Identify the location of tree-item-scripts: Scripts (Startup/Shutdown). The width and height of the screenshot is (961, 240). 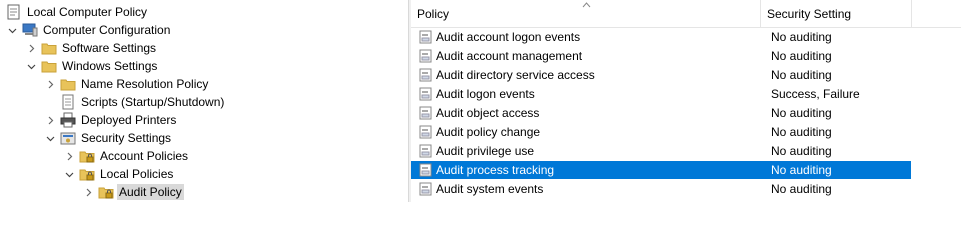
(143, 102).